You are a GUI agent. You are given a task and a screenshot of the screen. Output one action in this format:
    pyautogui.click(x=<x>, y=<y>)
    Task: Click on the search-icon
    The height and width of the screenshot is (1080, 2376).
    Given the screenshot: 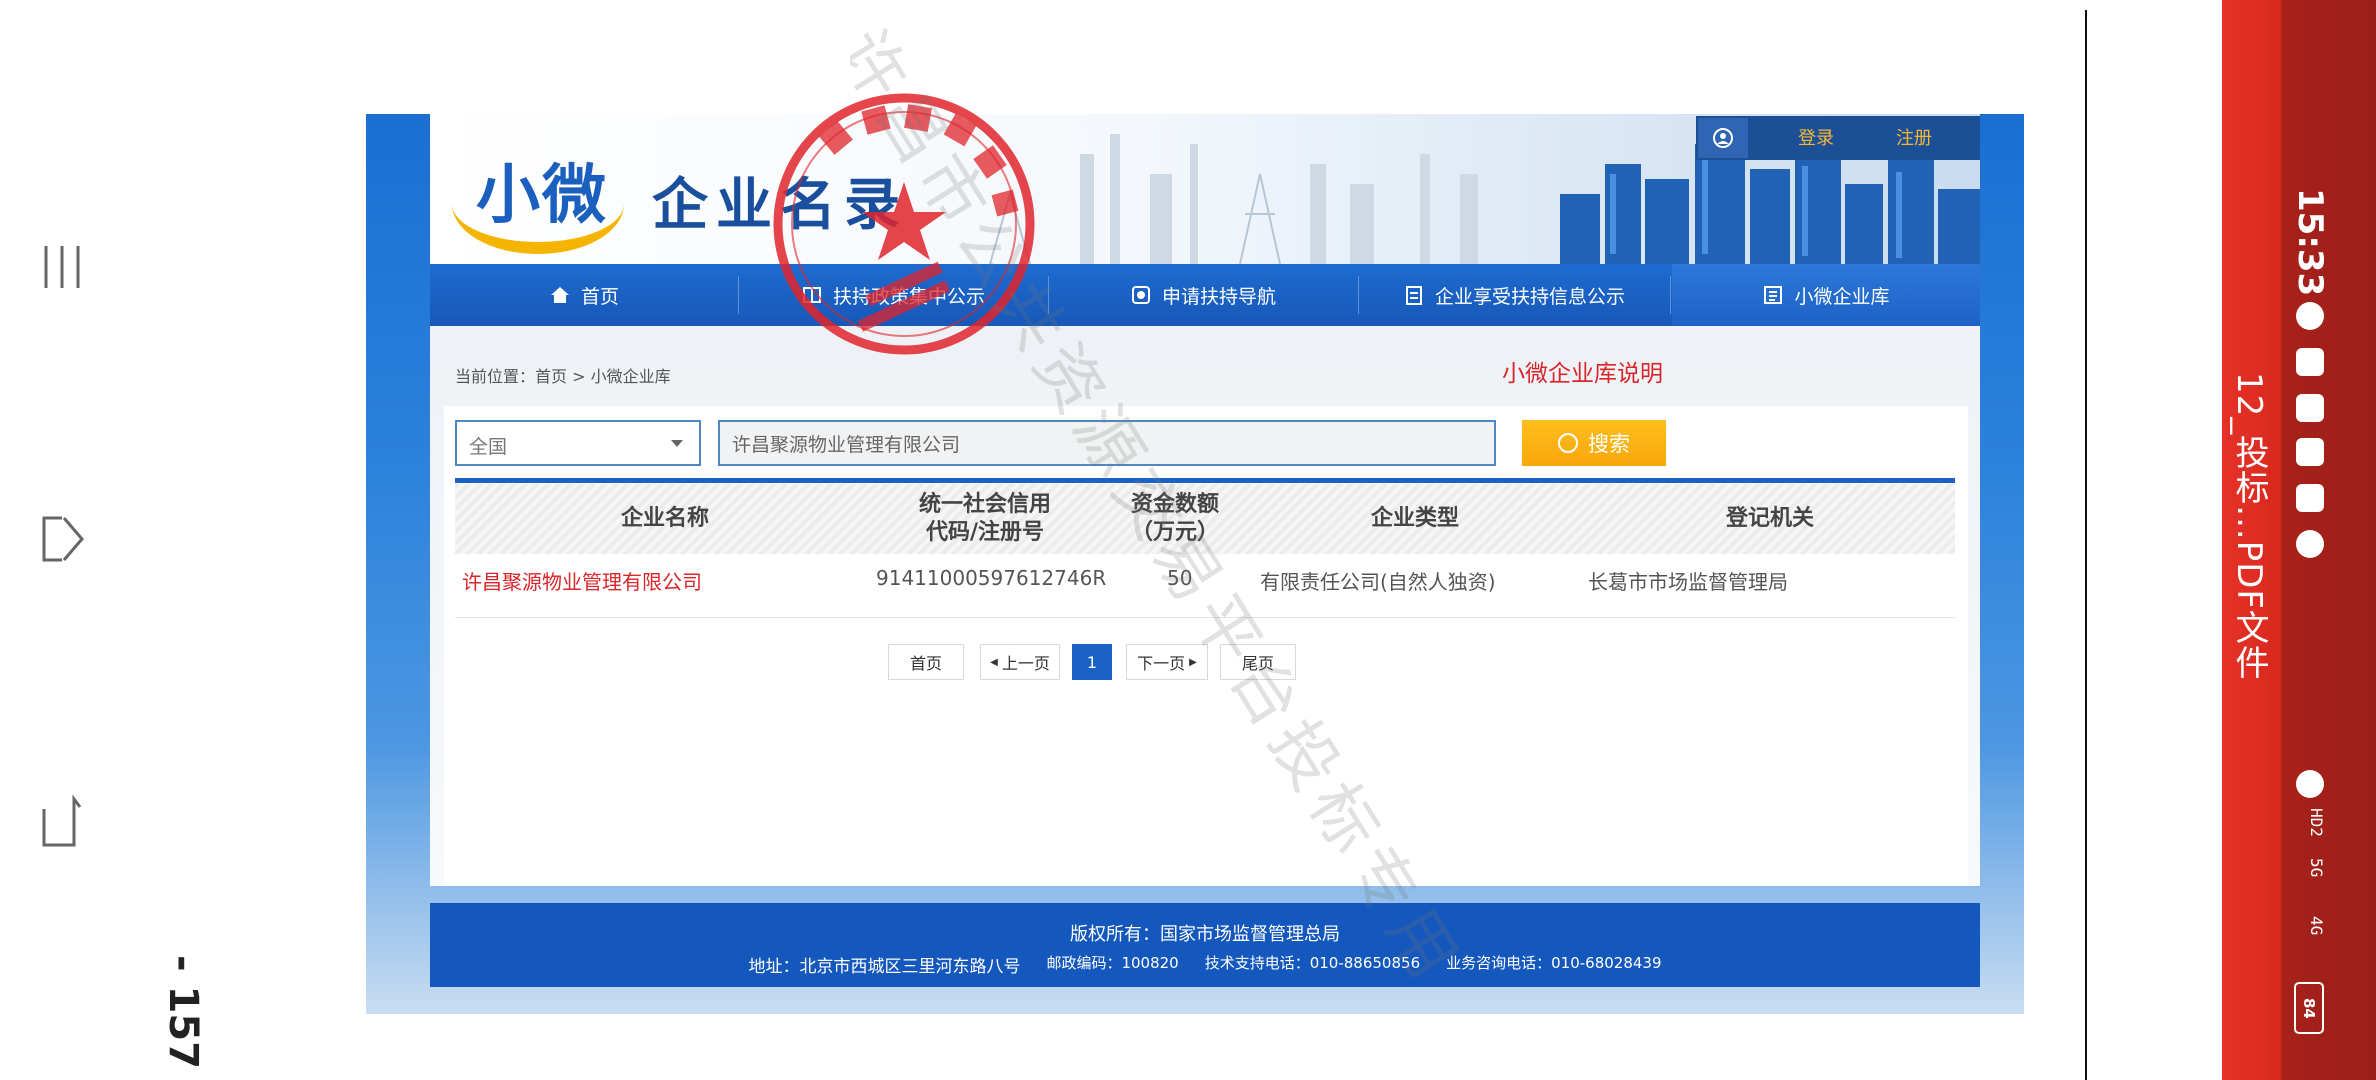 What is the action you would take?
    pyautogui.click(x=1568, y=443)
    